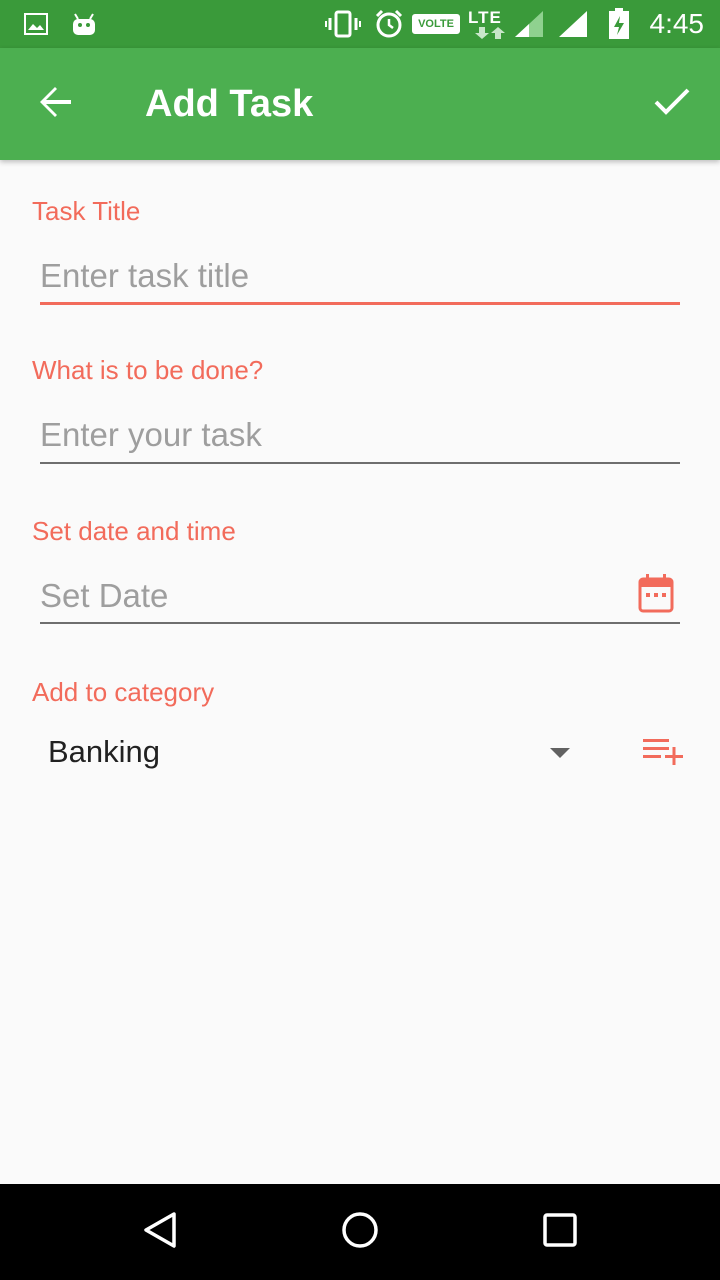  I want to click on calendar-icon, so click(656, 595).